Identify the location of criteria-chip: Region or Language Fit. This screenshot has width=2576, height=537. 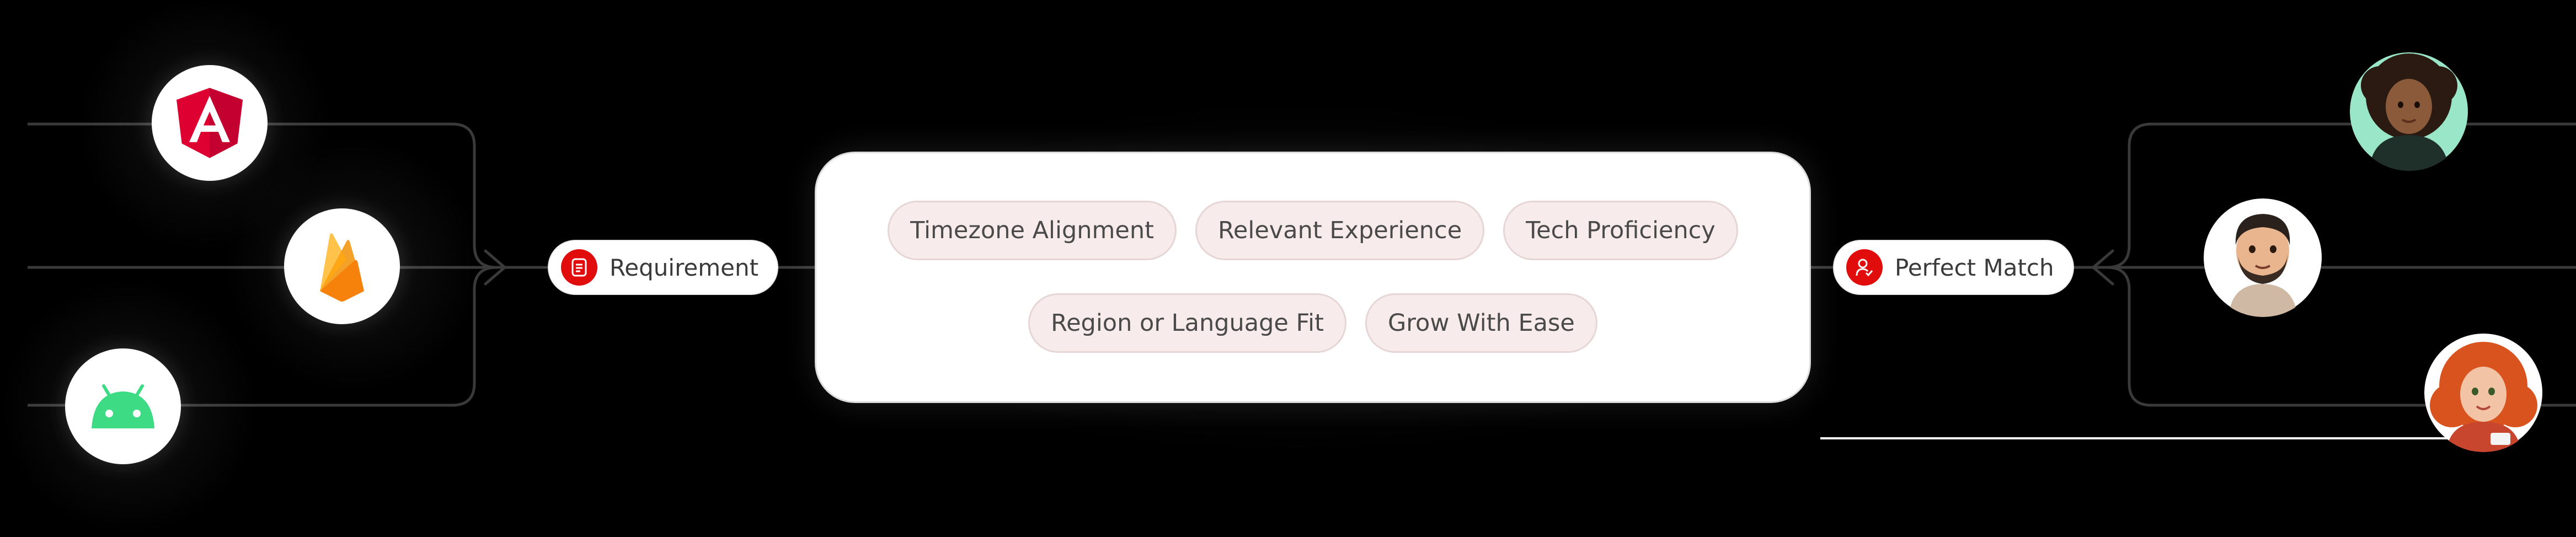
(1187, 323).